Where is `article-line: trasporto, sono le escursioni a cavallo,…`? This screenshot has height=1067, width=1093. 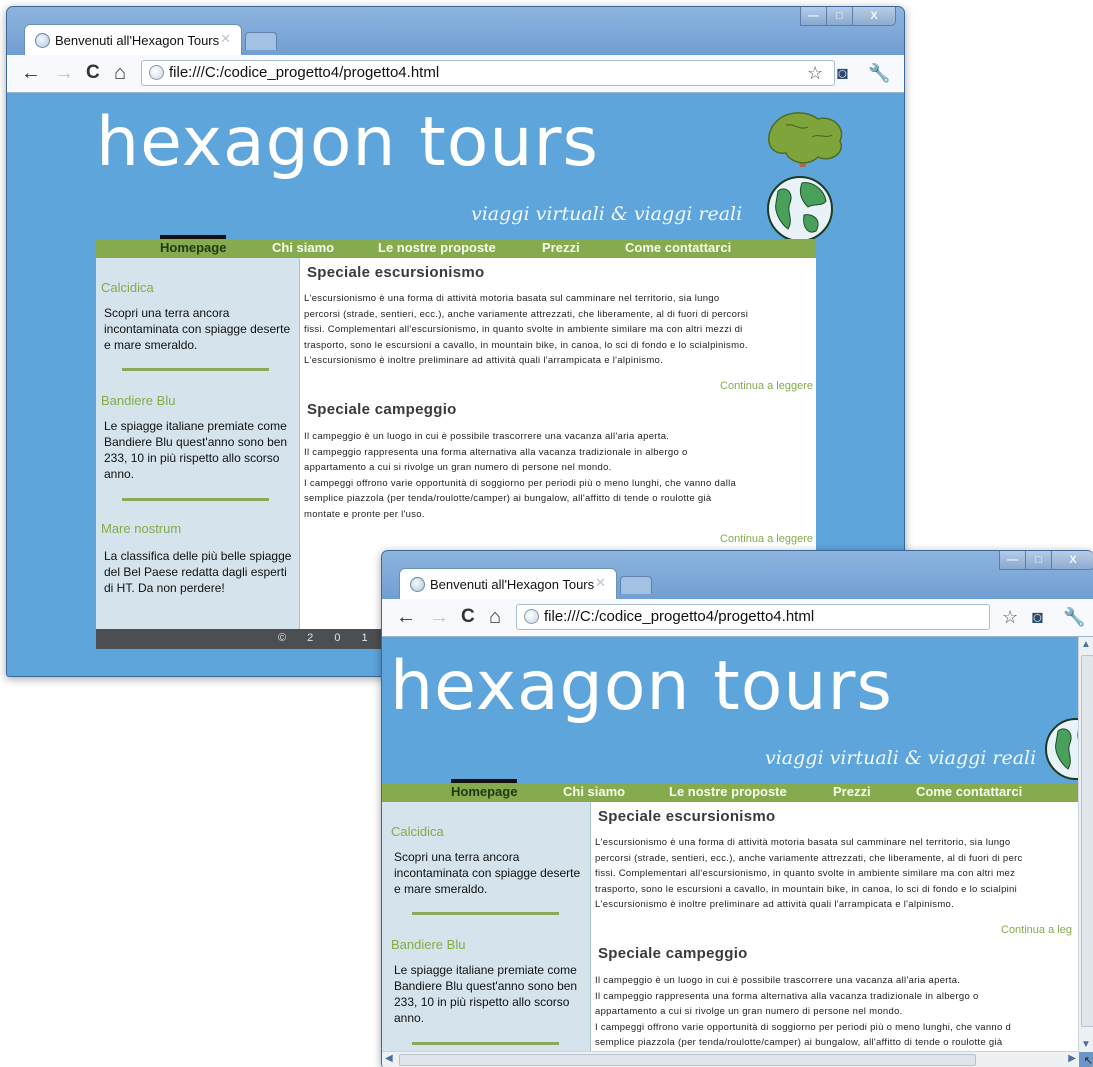 article-line: trasporto, sono le escursioni a cavallo,… is located at coordinates (526, 345).